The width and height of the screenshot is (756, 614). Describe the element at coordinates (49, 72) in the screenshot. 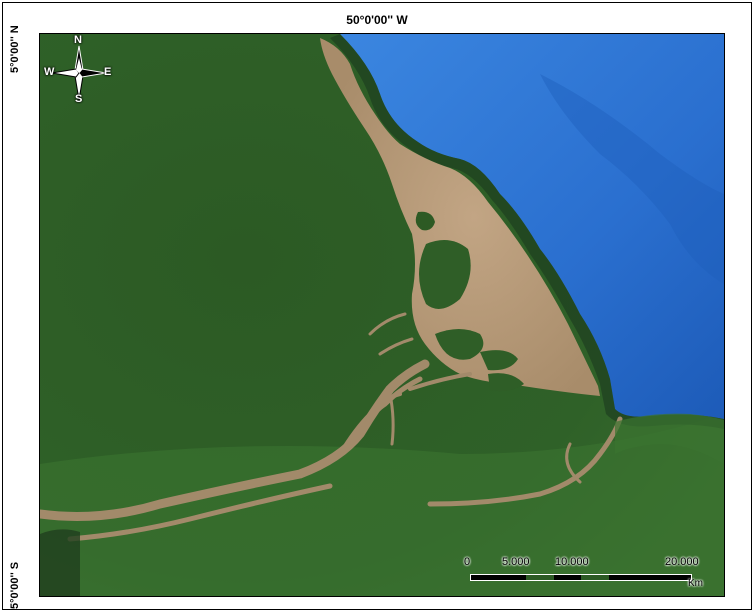

I see `compass-west: W` at that location.